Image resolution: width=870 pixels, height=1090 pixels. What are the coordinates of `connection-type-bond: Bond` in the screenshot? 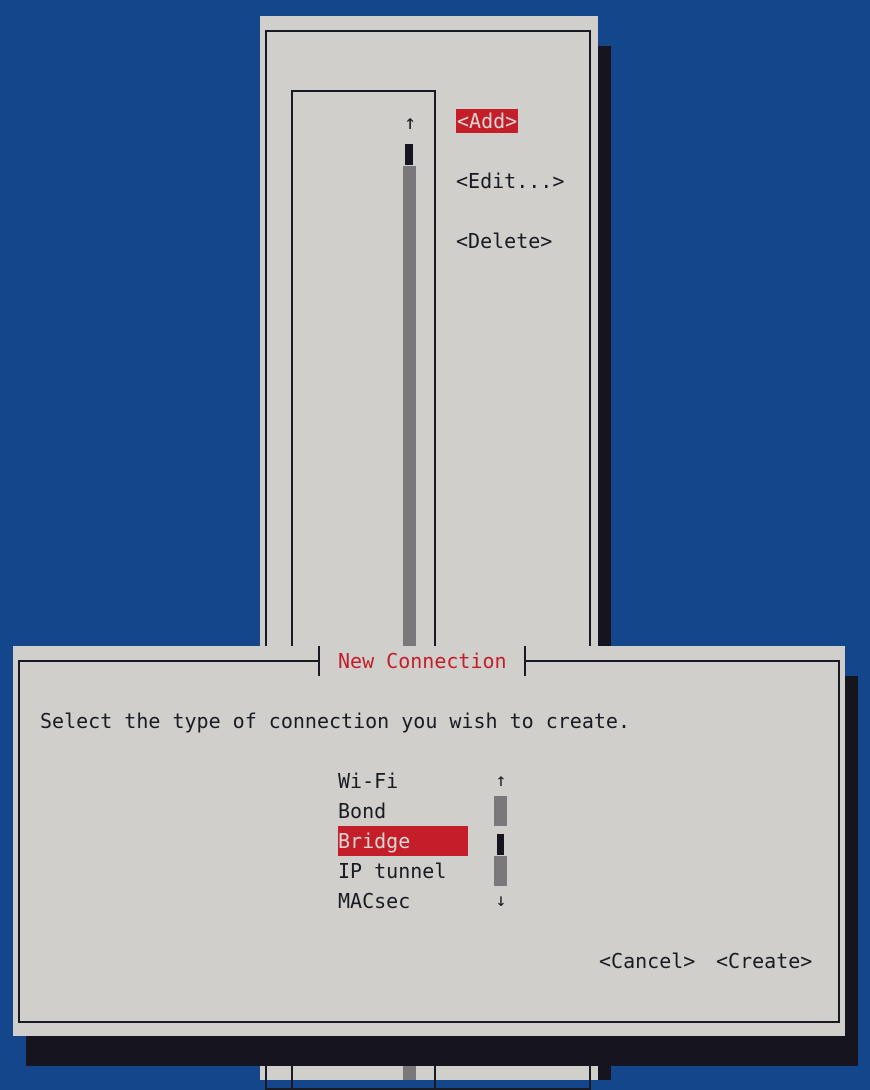 It's located at (362, 811).